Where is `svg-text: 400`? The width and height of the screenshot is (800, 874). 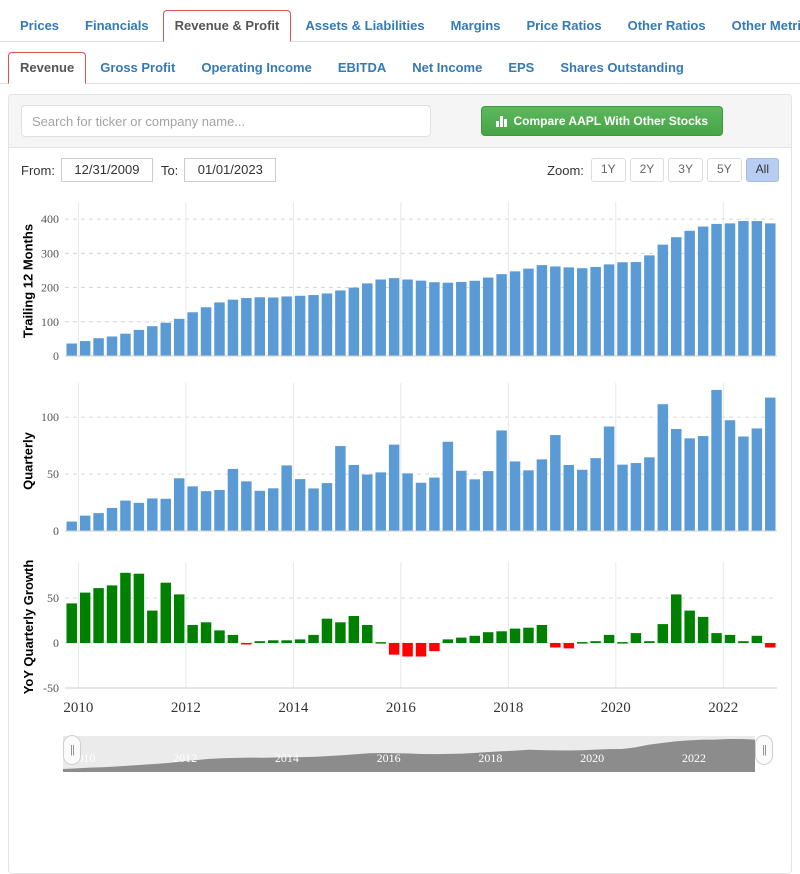 svg-text: 400 is located at coordinates (50, 219).